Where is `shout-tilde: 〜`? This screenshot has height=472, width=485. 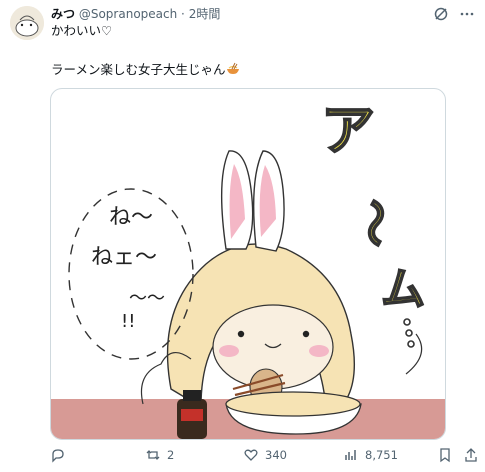
shout-tilde: 〜 is located at coordinates (374, 223).